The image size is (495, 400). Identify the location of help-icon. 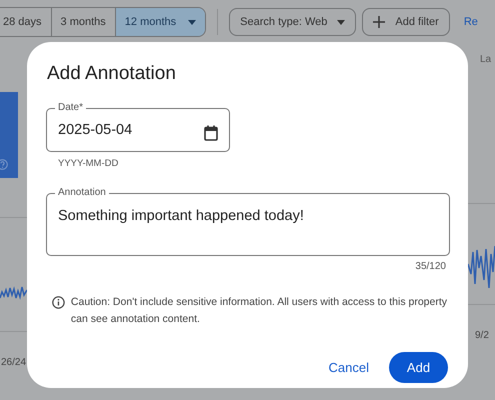
(4, 164).